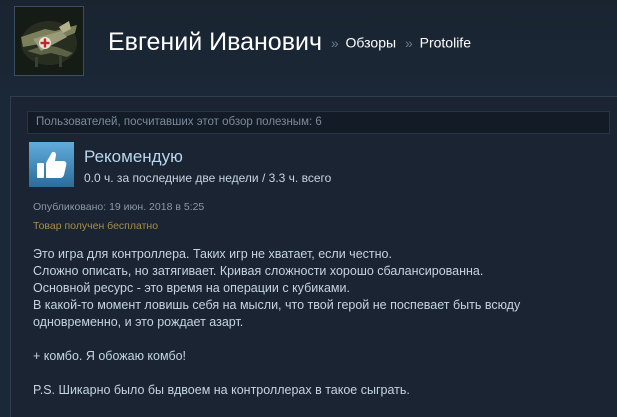  What do you see at coordinates (138, 322) in the screenshot?
I see `review-line: одновременно, и это рождает азарт.` at bounding box center [138, 322].